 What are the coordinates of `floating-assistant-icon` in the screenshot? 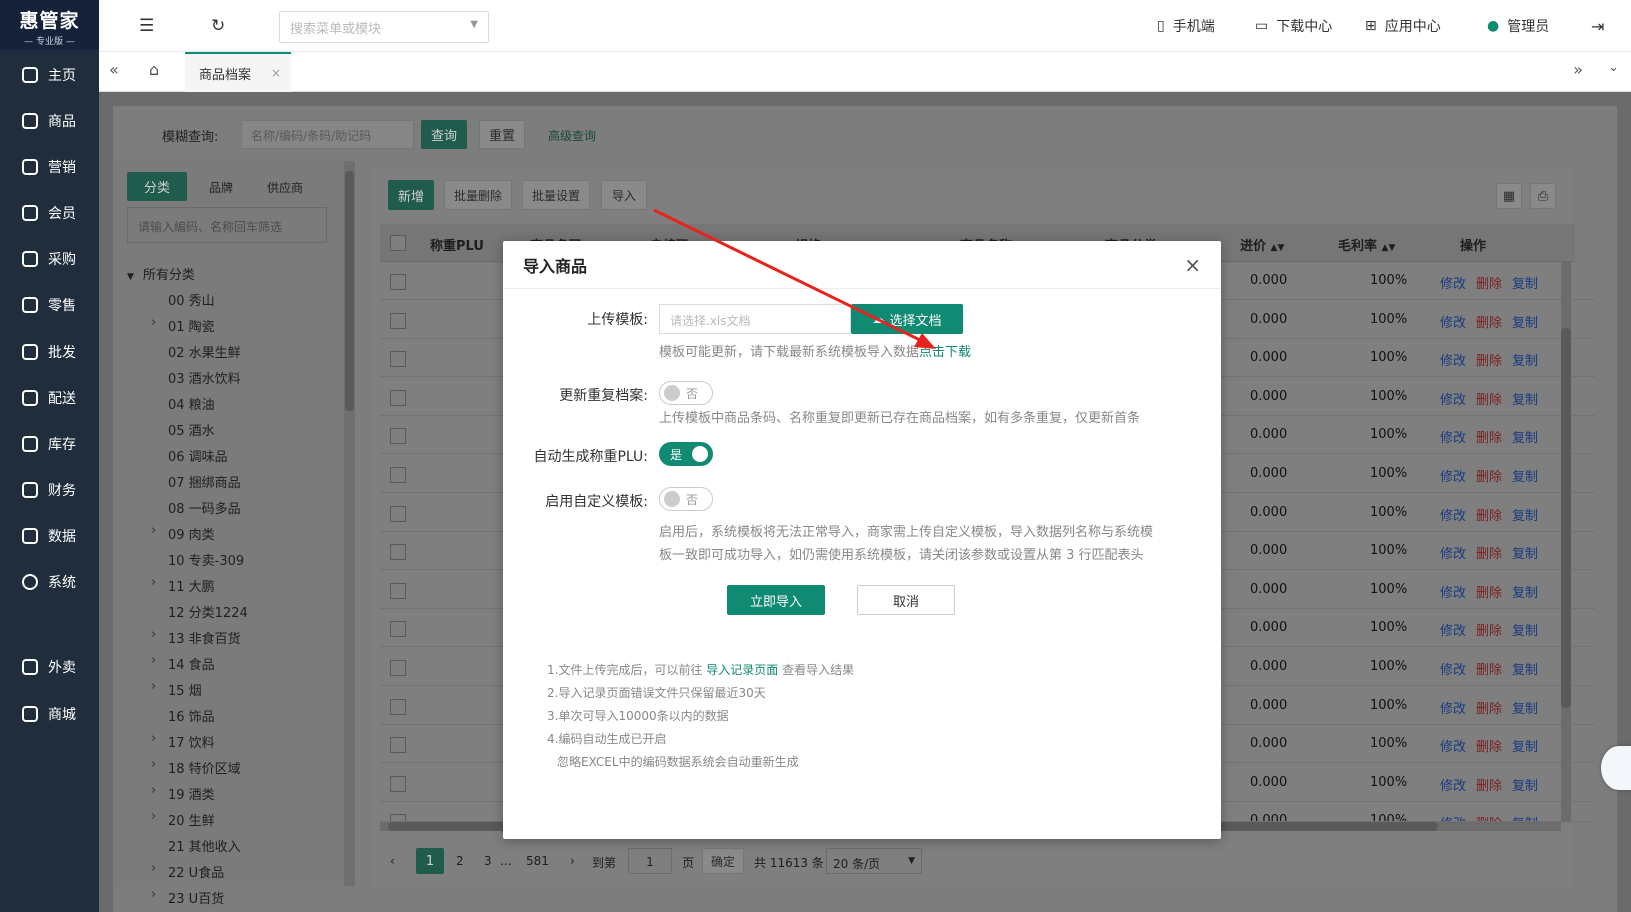 It's located at (1616, 768).